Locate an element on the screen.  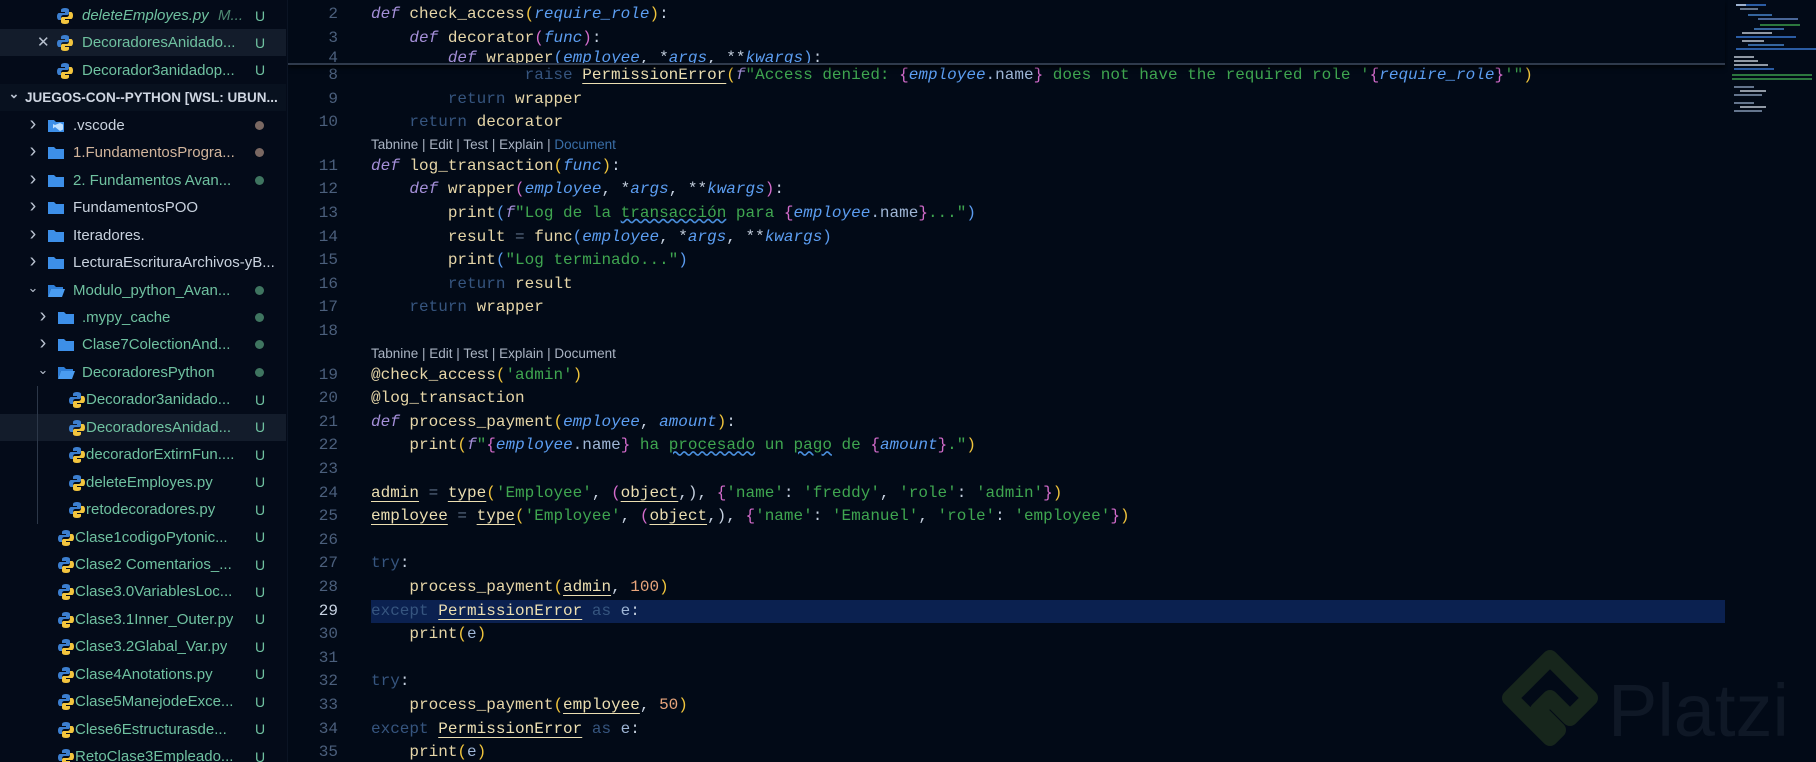
code-line: 19 @check_access('admin') is located at coordinates (1006, 376).